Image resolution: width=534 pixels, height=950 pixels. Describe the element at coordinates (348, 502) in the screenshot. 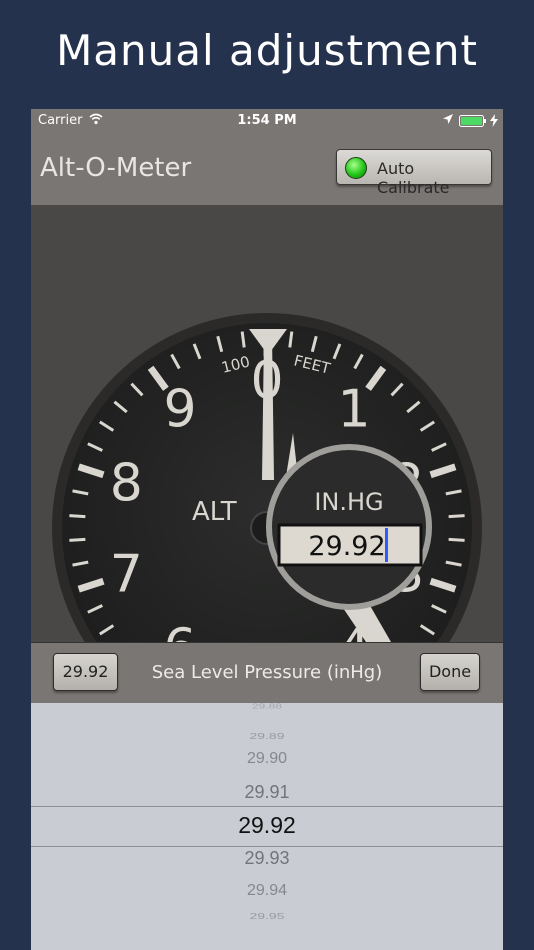

I see `kollsman-label: IN.HG` at that location.